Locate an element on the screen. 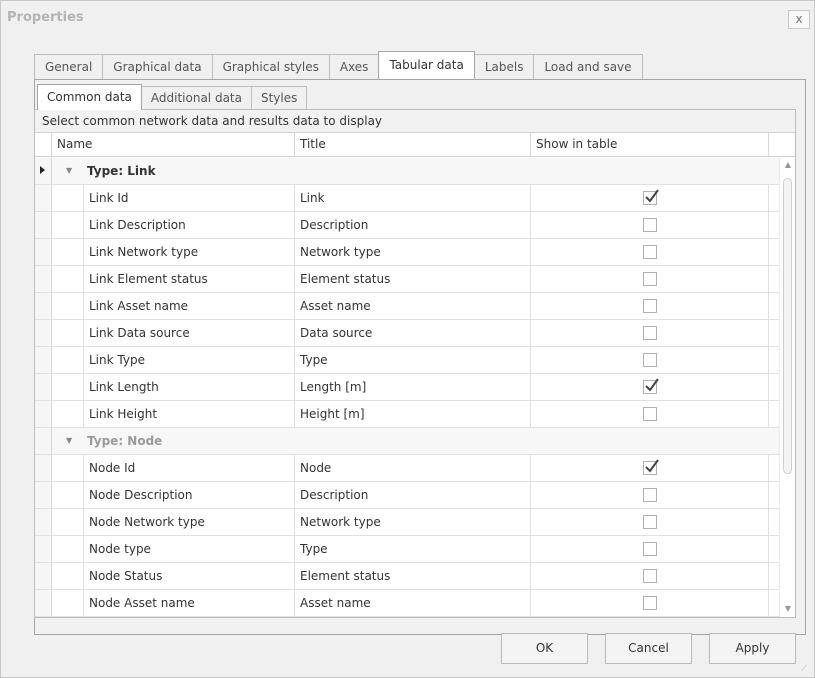 This screenshot has height=678, width=815. tab-general: General is located at coordinates (69, 66).